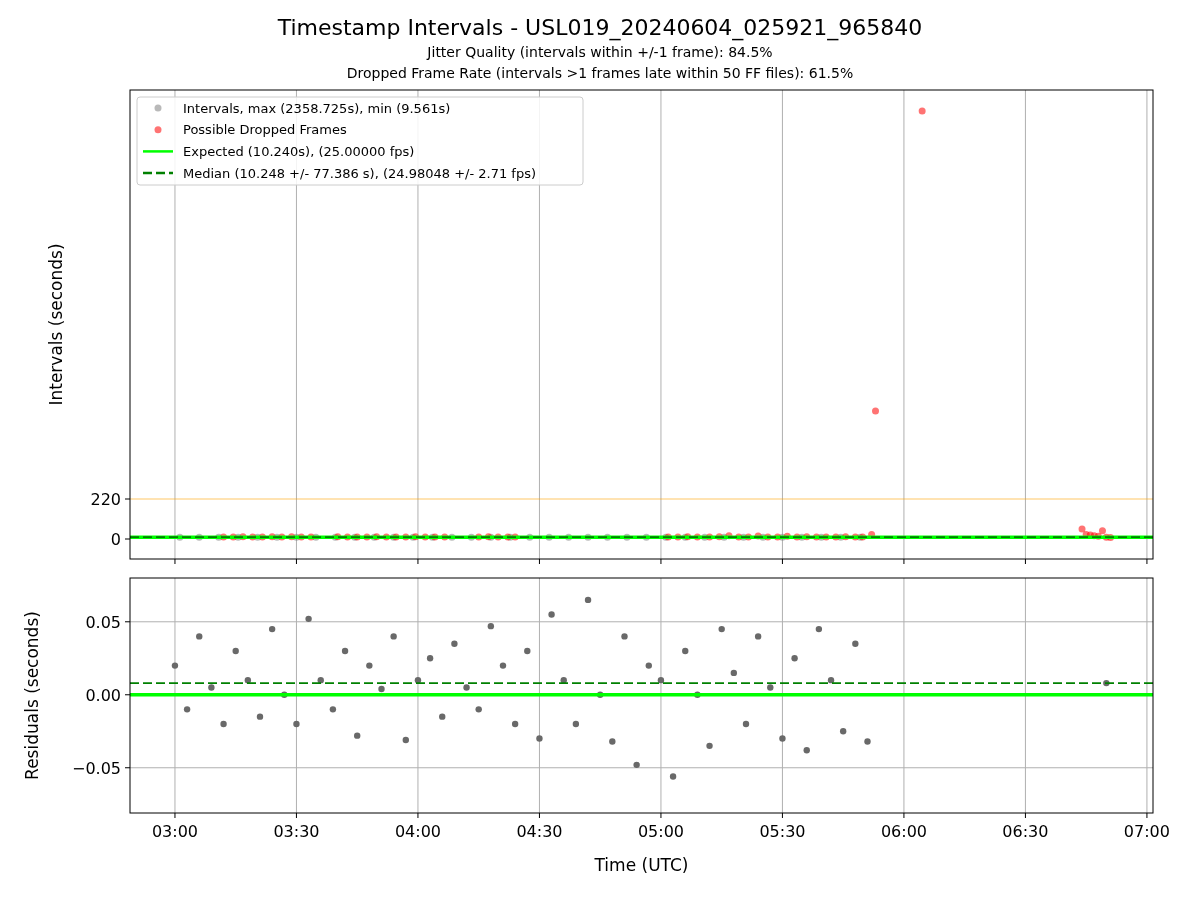 This screenshot has height=900, width=1200. What do you see at coordinates (299, 151) in the screenshot?
I see `legend-label: Expected (10.240s), (25.00000 fps)` at bounding box center [299, 151].